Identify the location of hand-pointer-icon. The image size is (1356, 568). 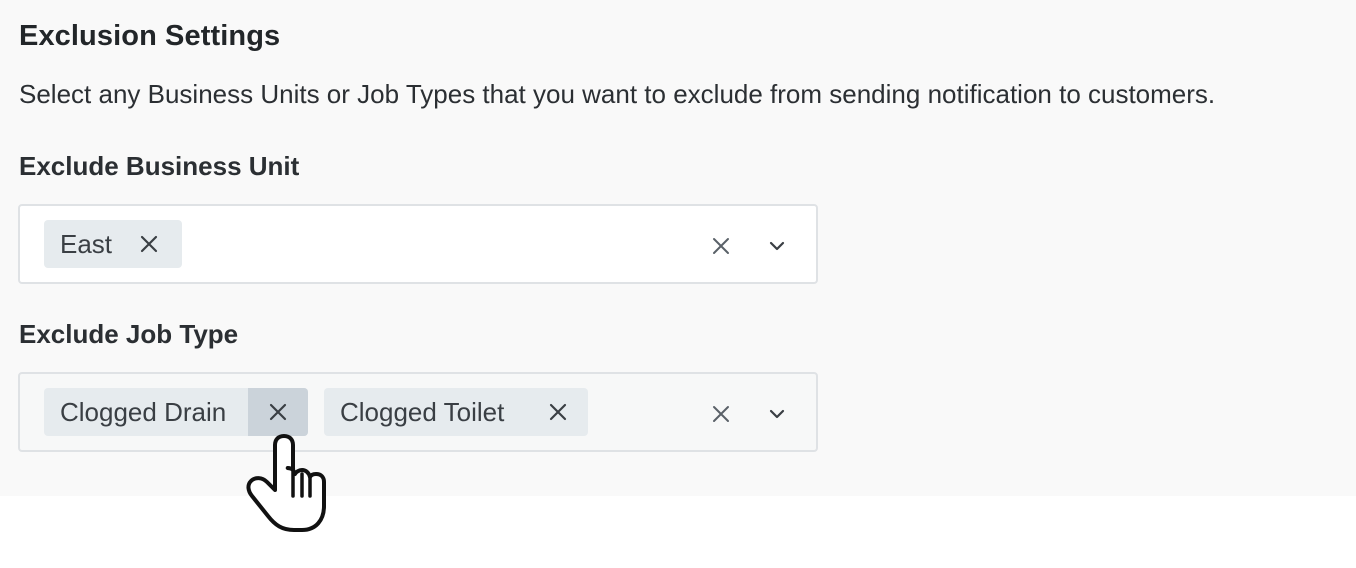
(286, 483).